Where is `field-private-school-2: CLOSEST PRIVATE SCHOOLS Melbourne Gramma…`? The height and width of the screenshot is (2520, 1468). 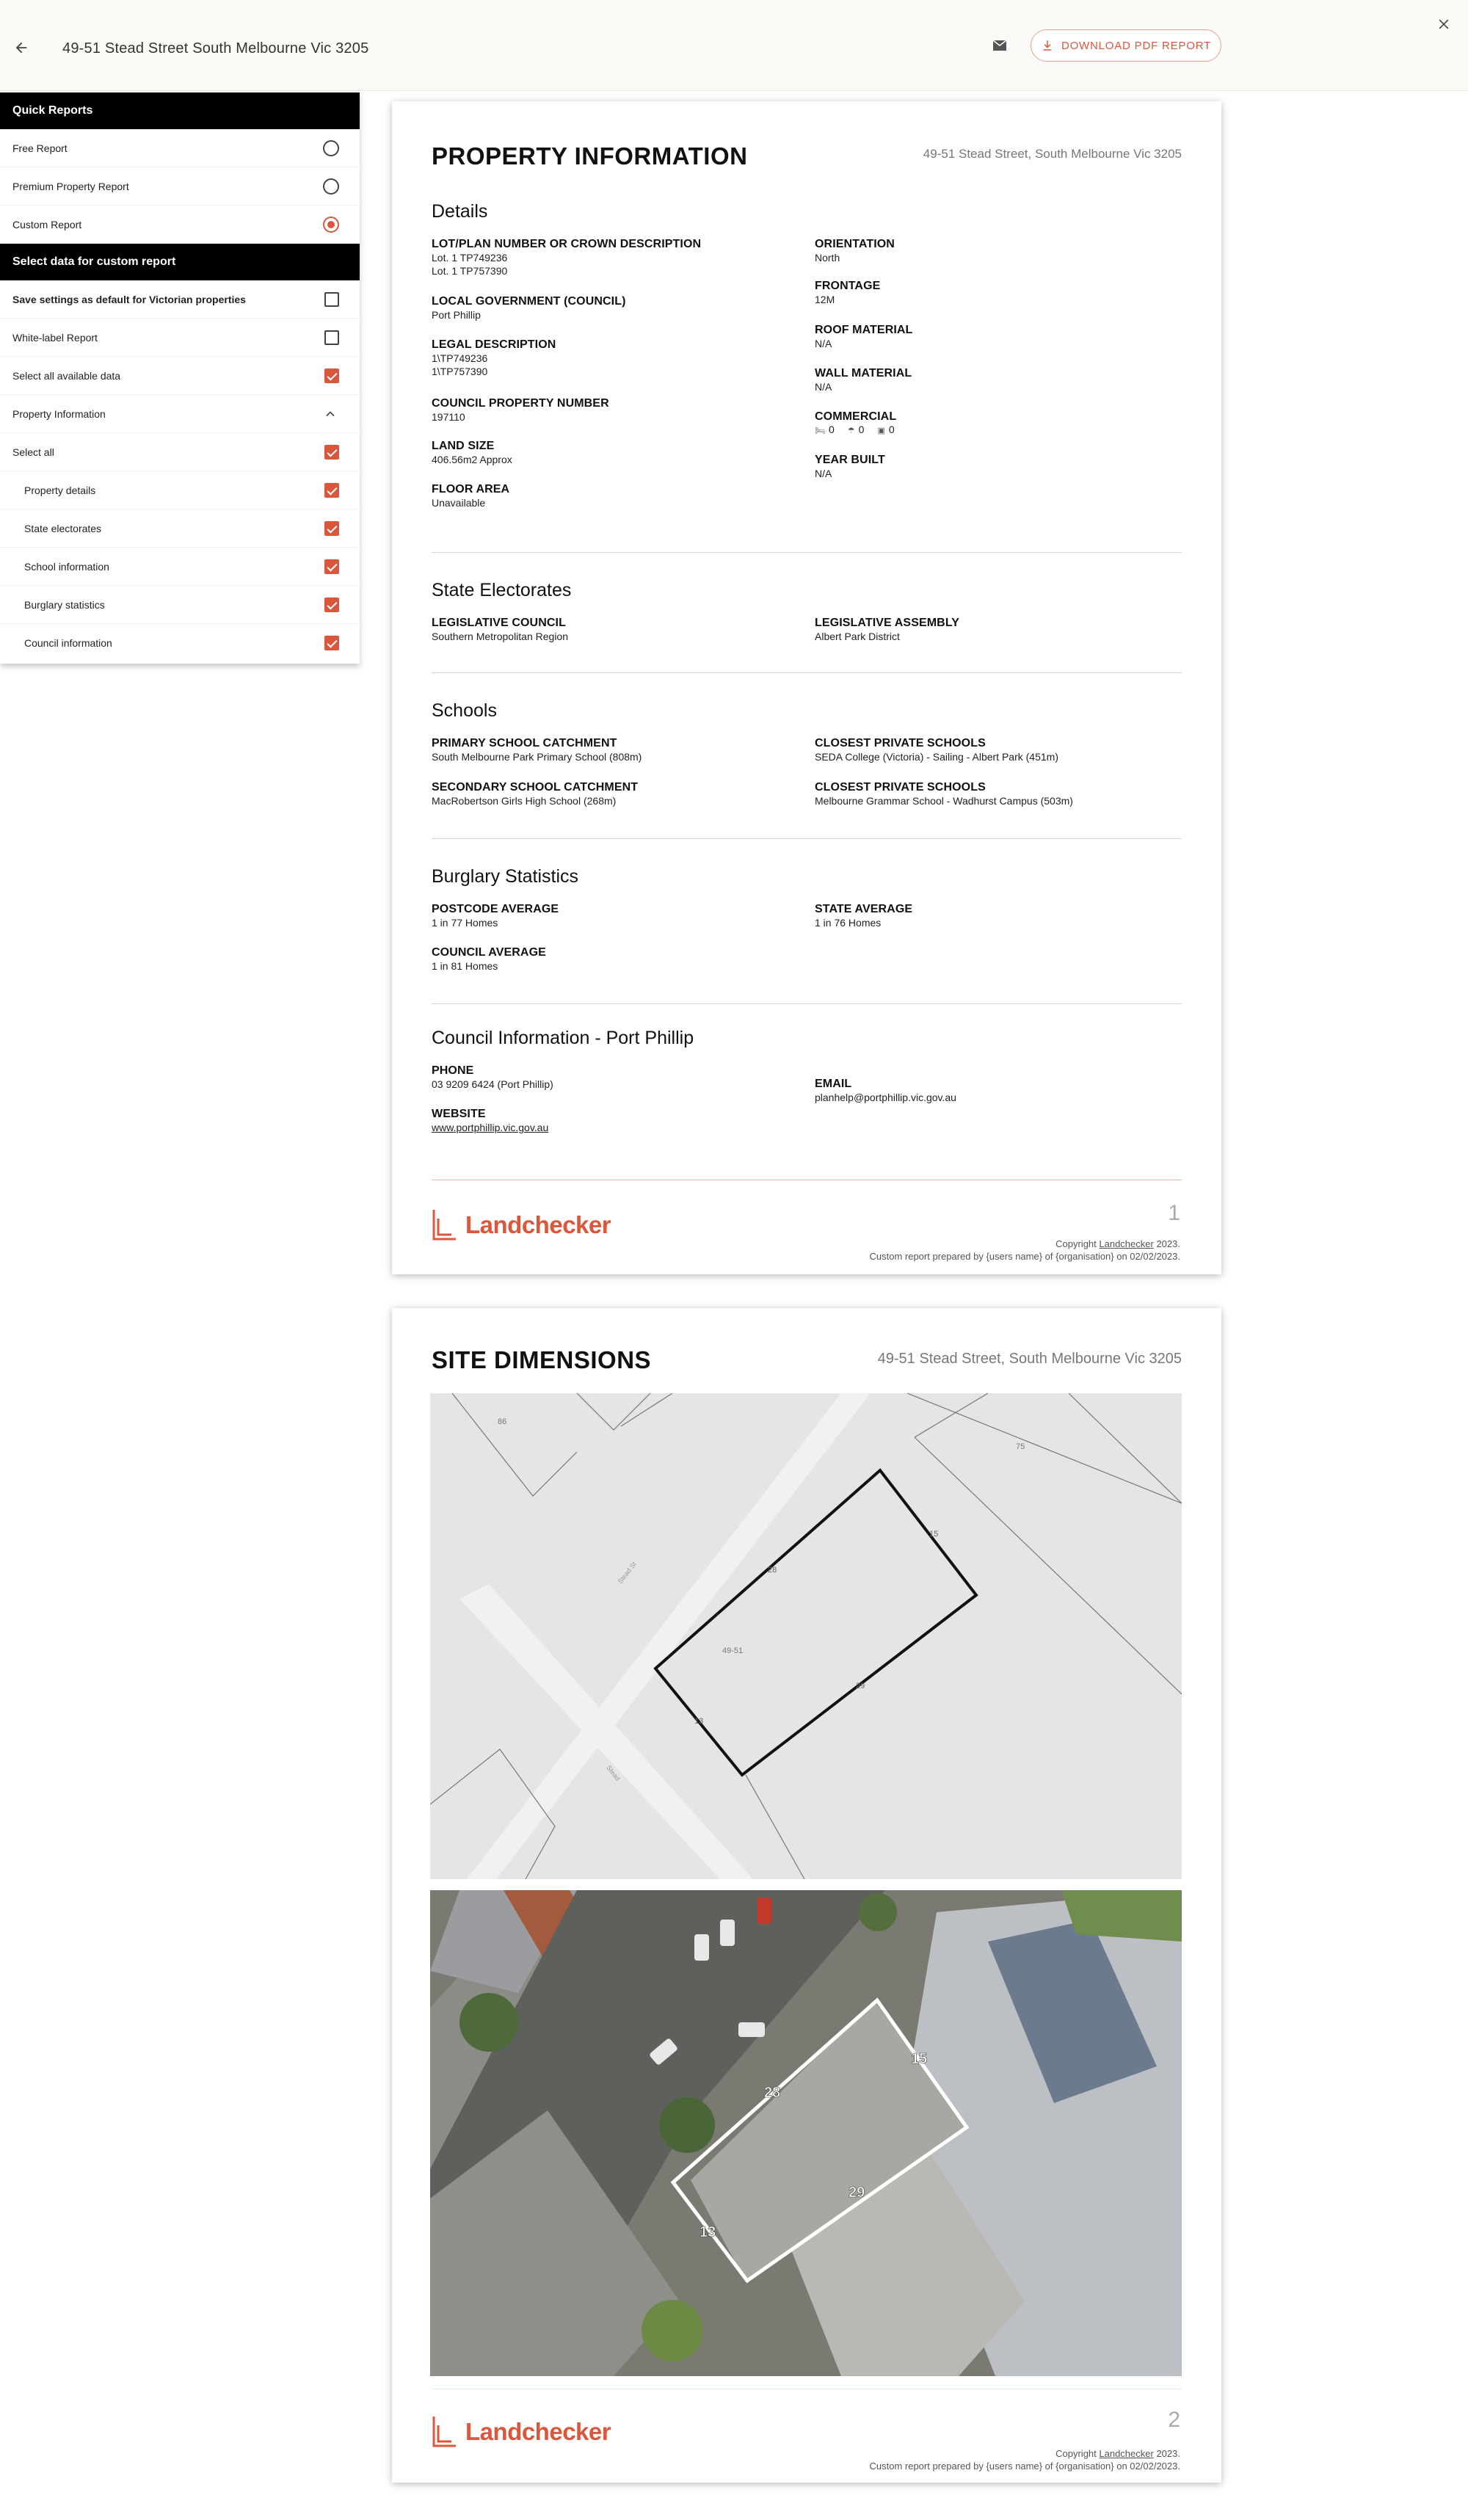 field-private-school-2: CLOSEST PRIVATE SCHOOLS Melbourne Gramma… is located at coordinates (1005, 794).